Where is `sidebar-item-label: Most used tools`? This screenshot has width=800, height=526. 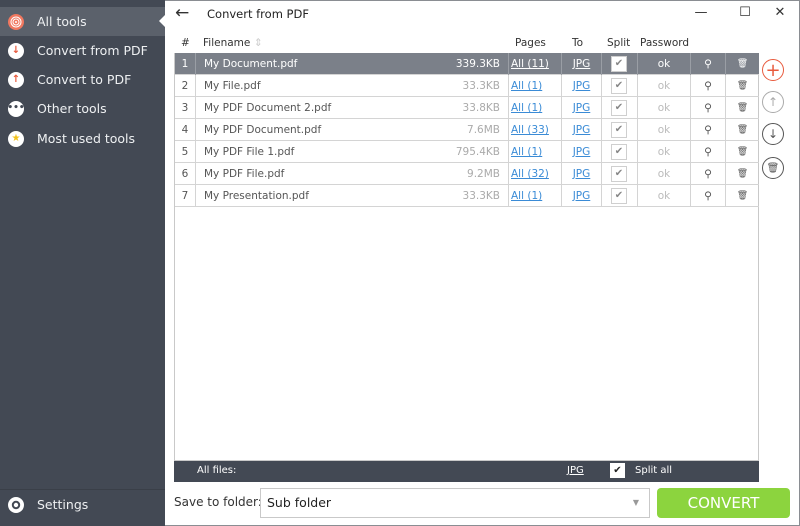 sidebar-item-label: Most used tools is located at coordinates (86, 138).